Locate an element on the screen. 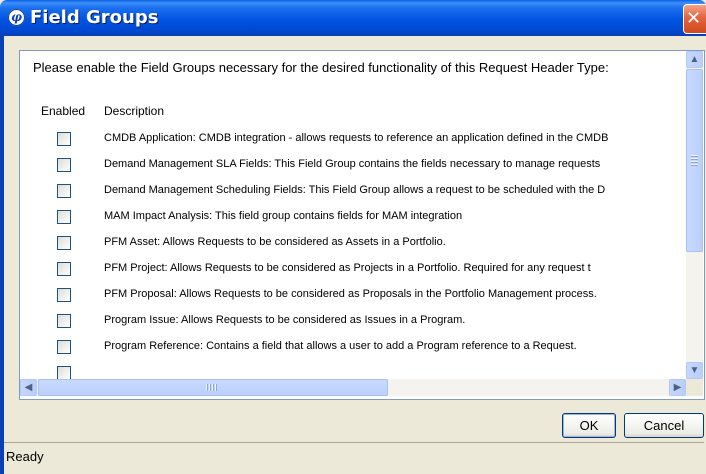 Image resolution: width=706 pixels, height=474 pixels. scroll-down-button: ▼ is located at coordinates (694, 370).